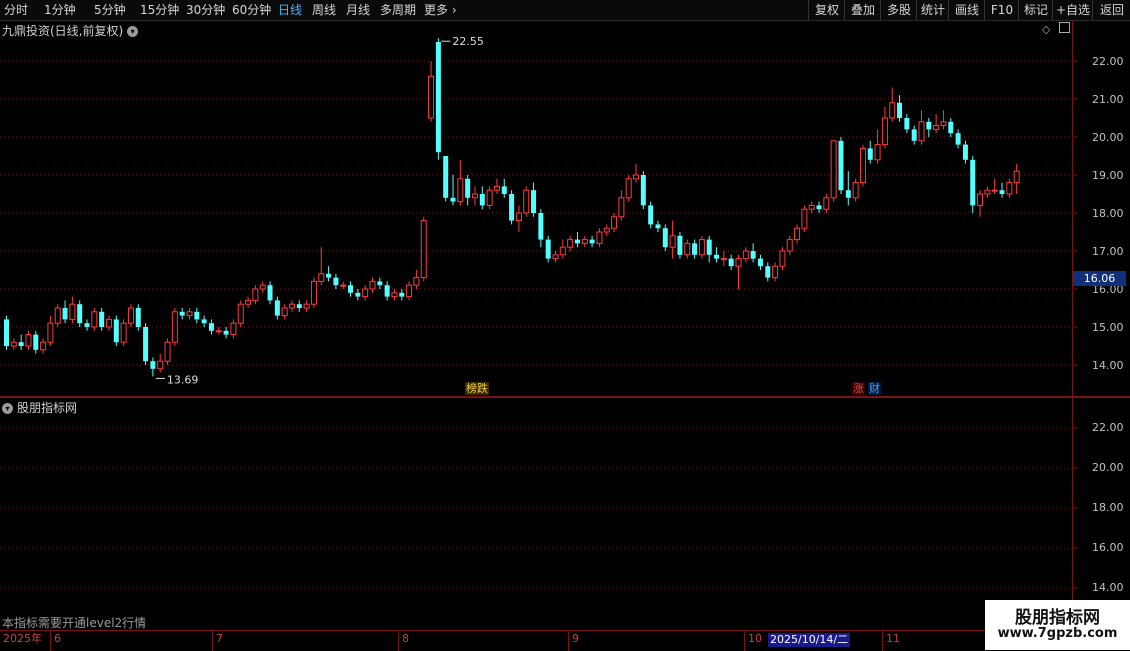  I want to click on current-price-tag: 16.06, so click(1099, 278).